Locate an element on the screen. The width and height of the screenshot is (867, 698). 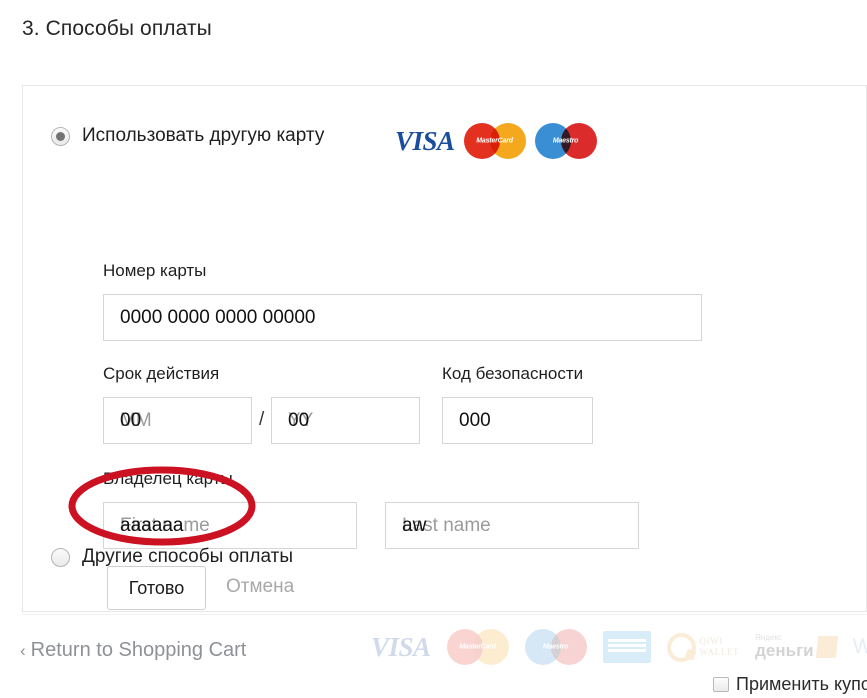
accepted-card-brands-top: VISA MasterCard Maestro is located at coordinates (496, 141).